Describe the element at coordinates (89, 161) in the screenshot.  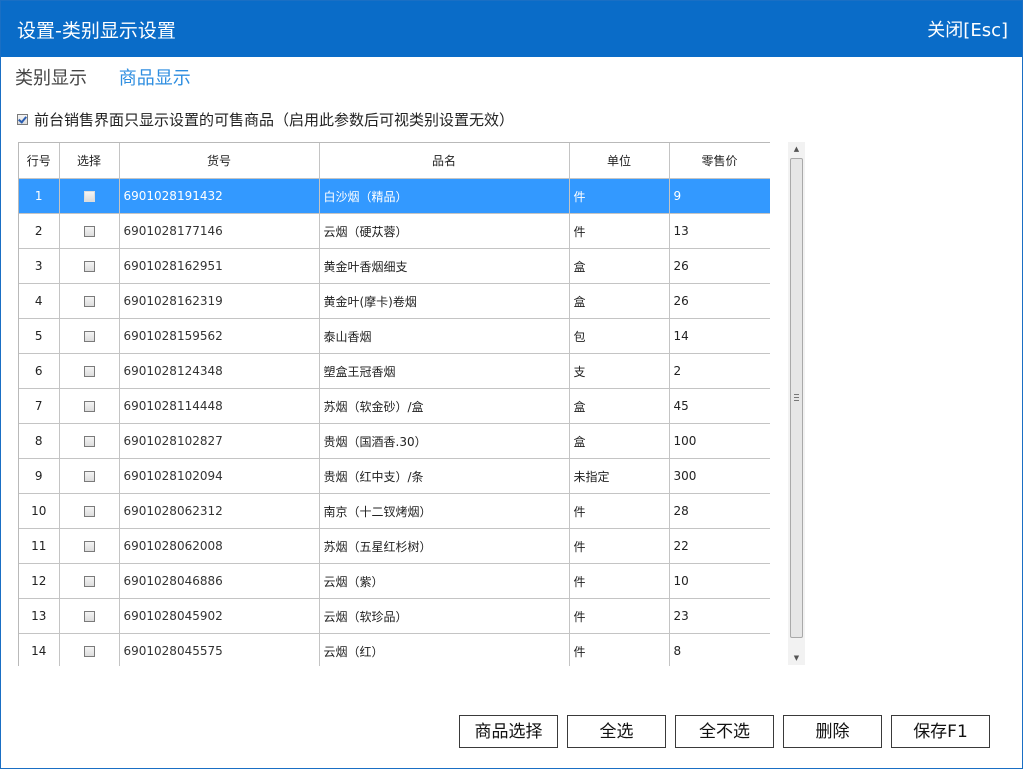
I see `col-header-select: 选择` at that location.